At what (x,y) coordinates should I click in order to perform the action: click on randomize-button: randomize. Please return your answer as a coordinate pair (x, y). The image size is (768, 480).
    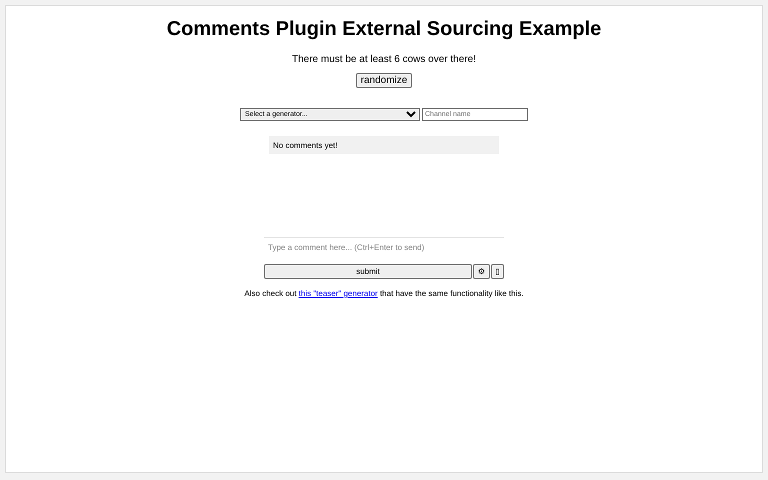
    Looking at the image, I should click on (384, 80).